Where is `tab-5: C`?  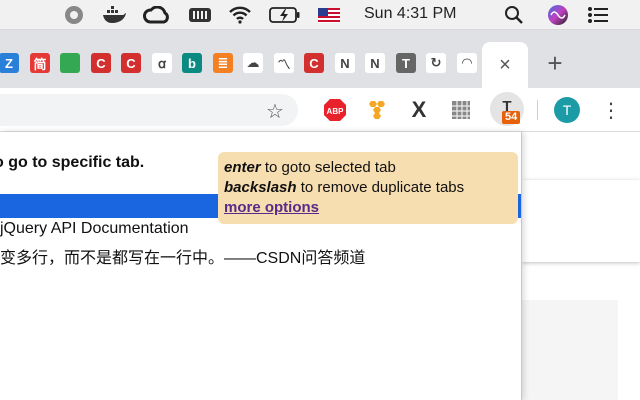 tab-5: C is located at coordinates (131, 63).